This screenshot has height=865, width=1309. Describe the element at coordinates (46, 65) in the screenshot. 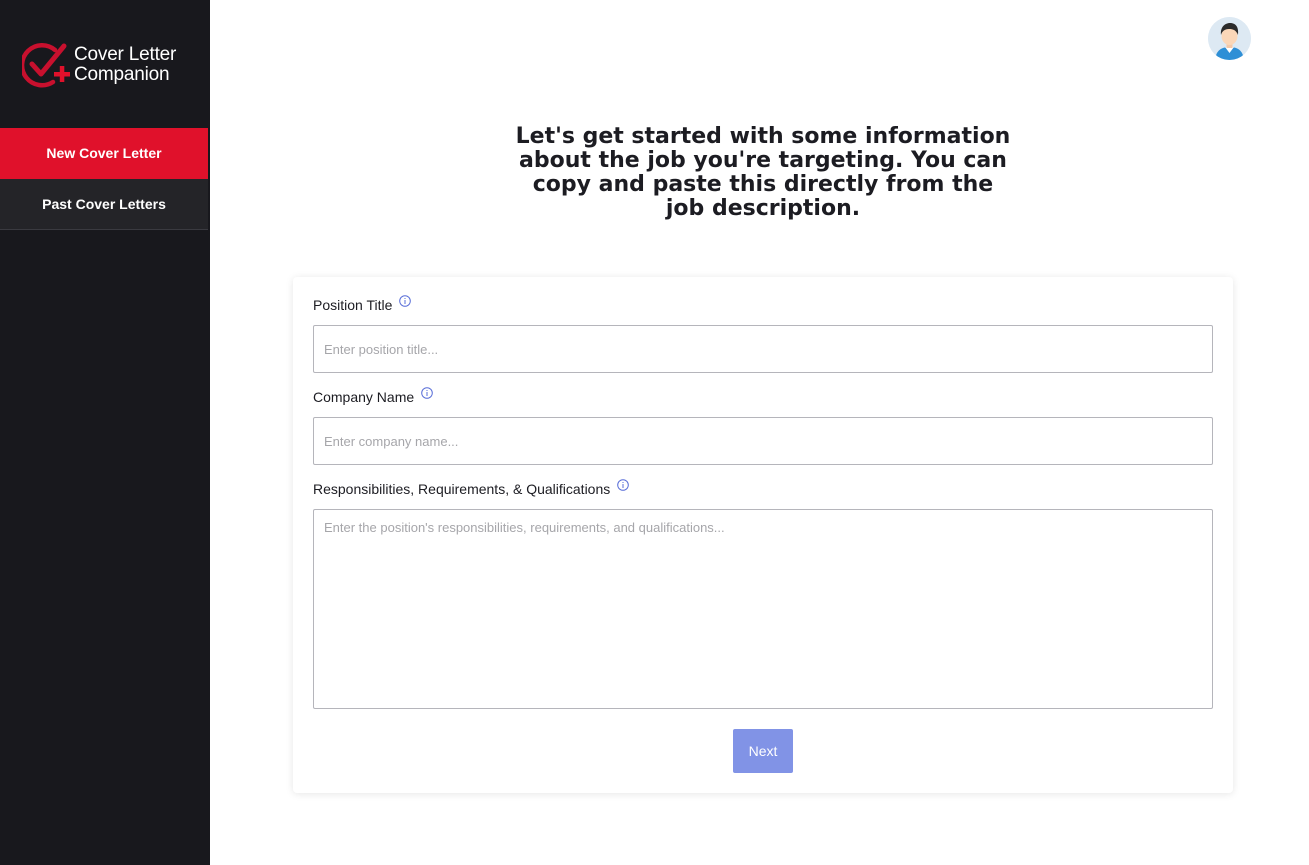

I see `check-plus-logo-icon` at that location.